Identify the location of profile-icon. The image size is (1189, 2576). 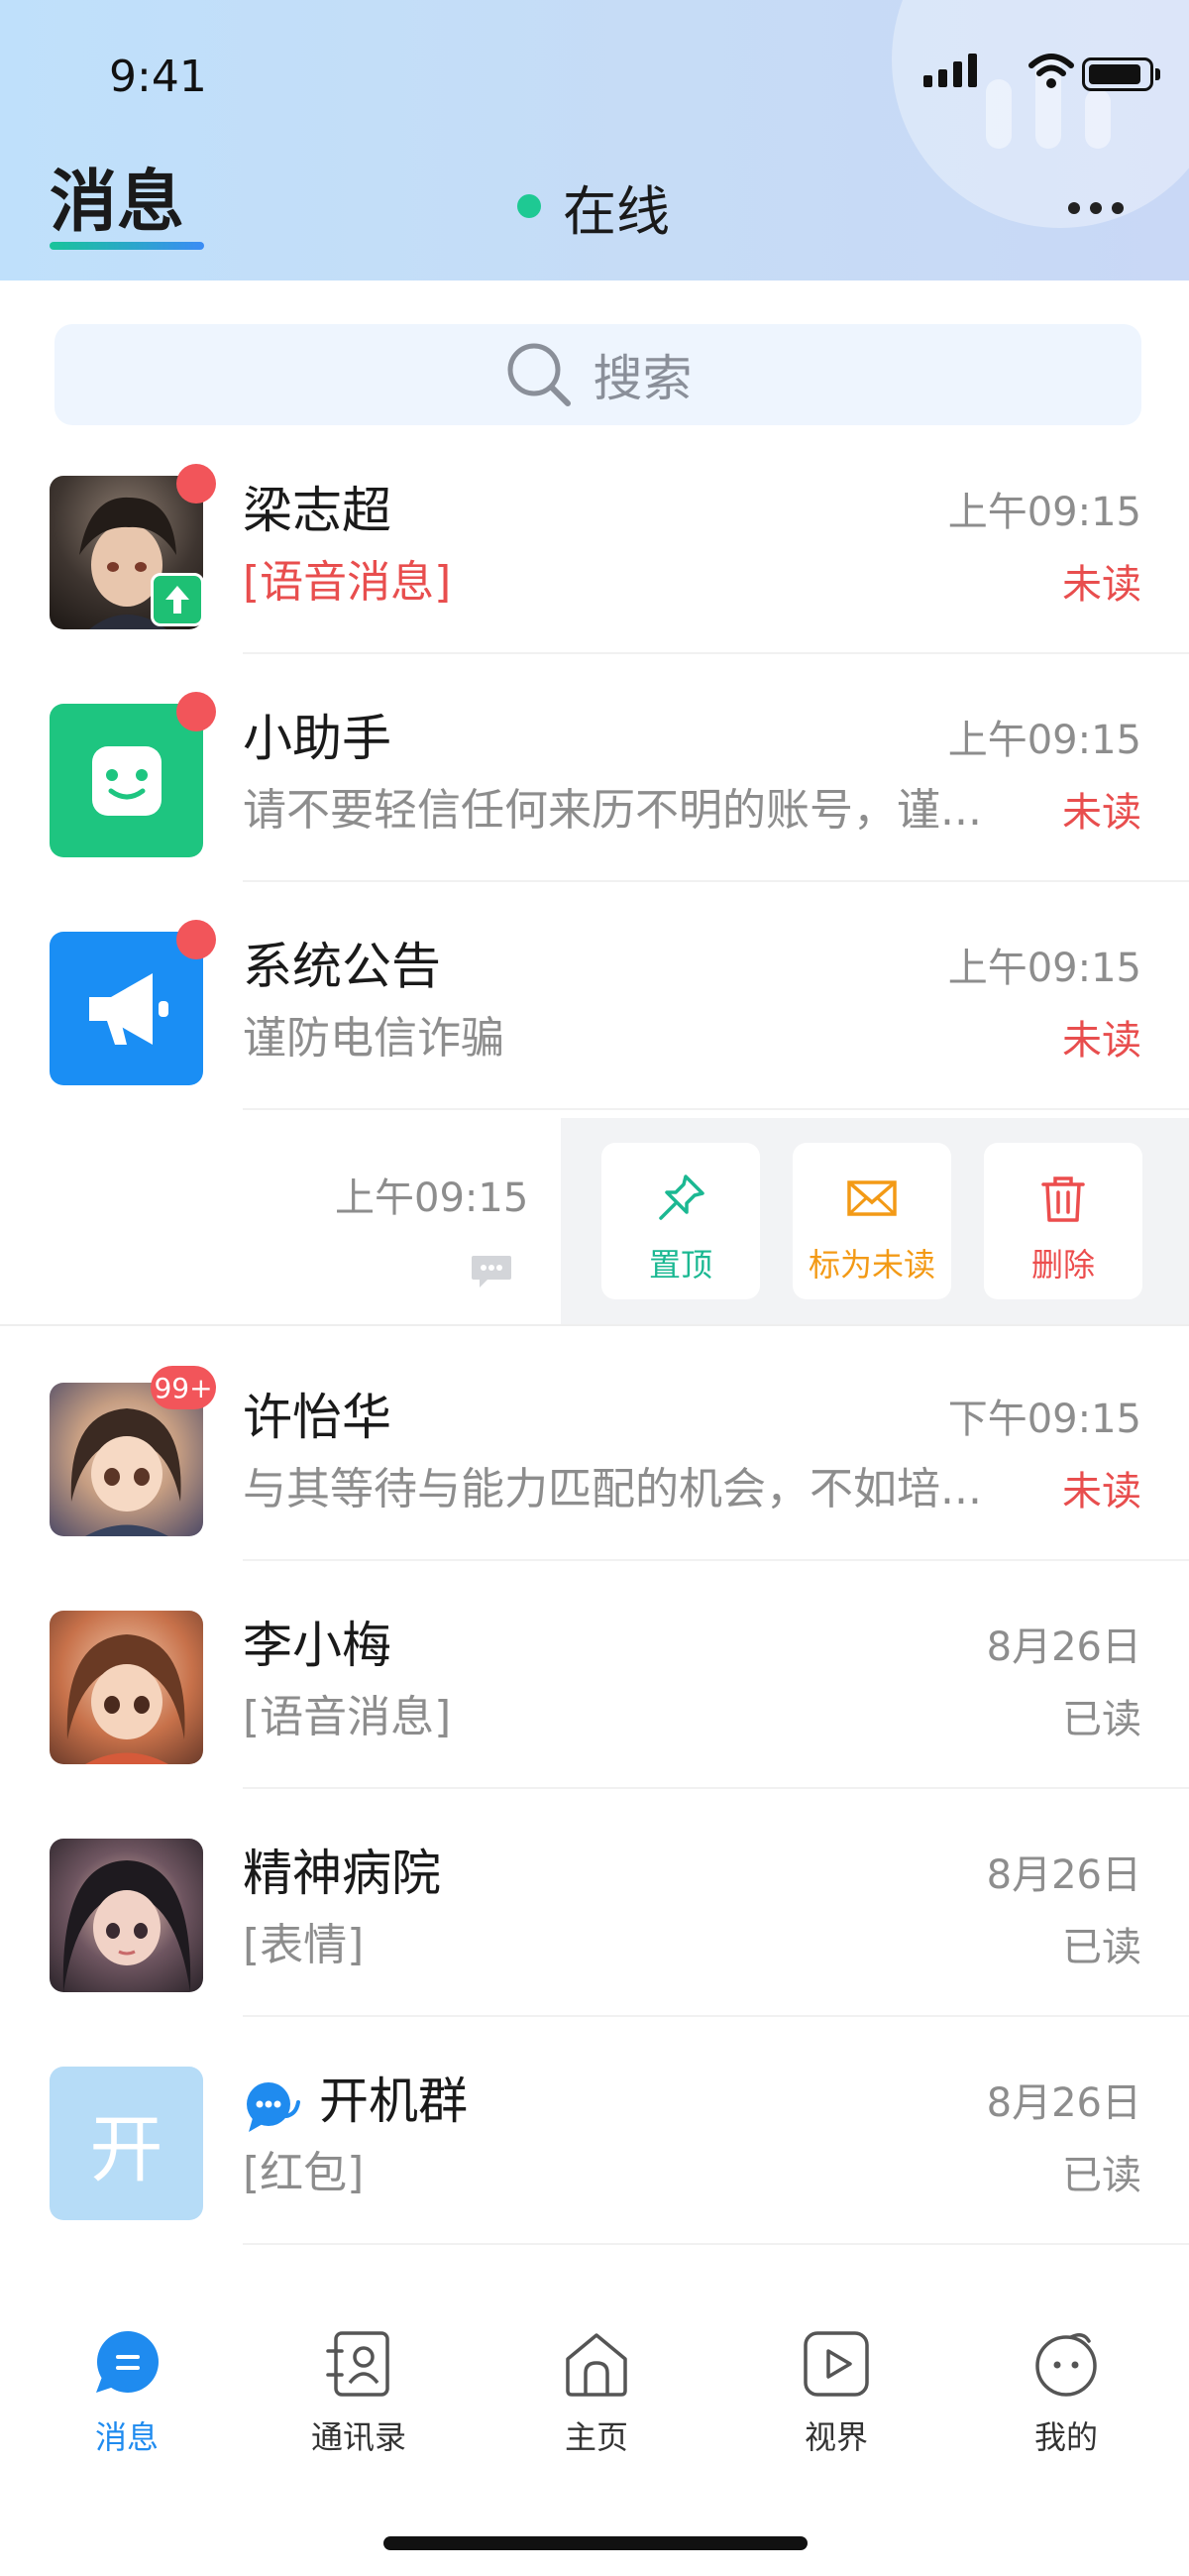
(1066, 2365).